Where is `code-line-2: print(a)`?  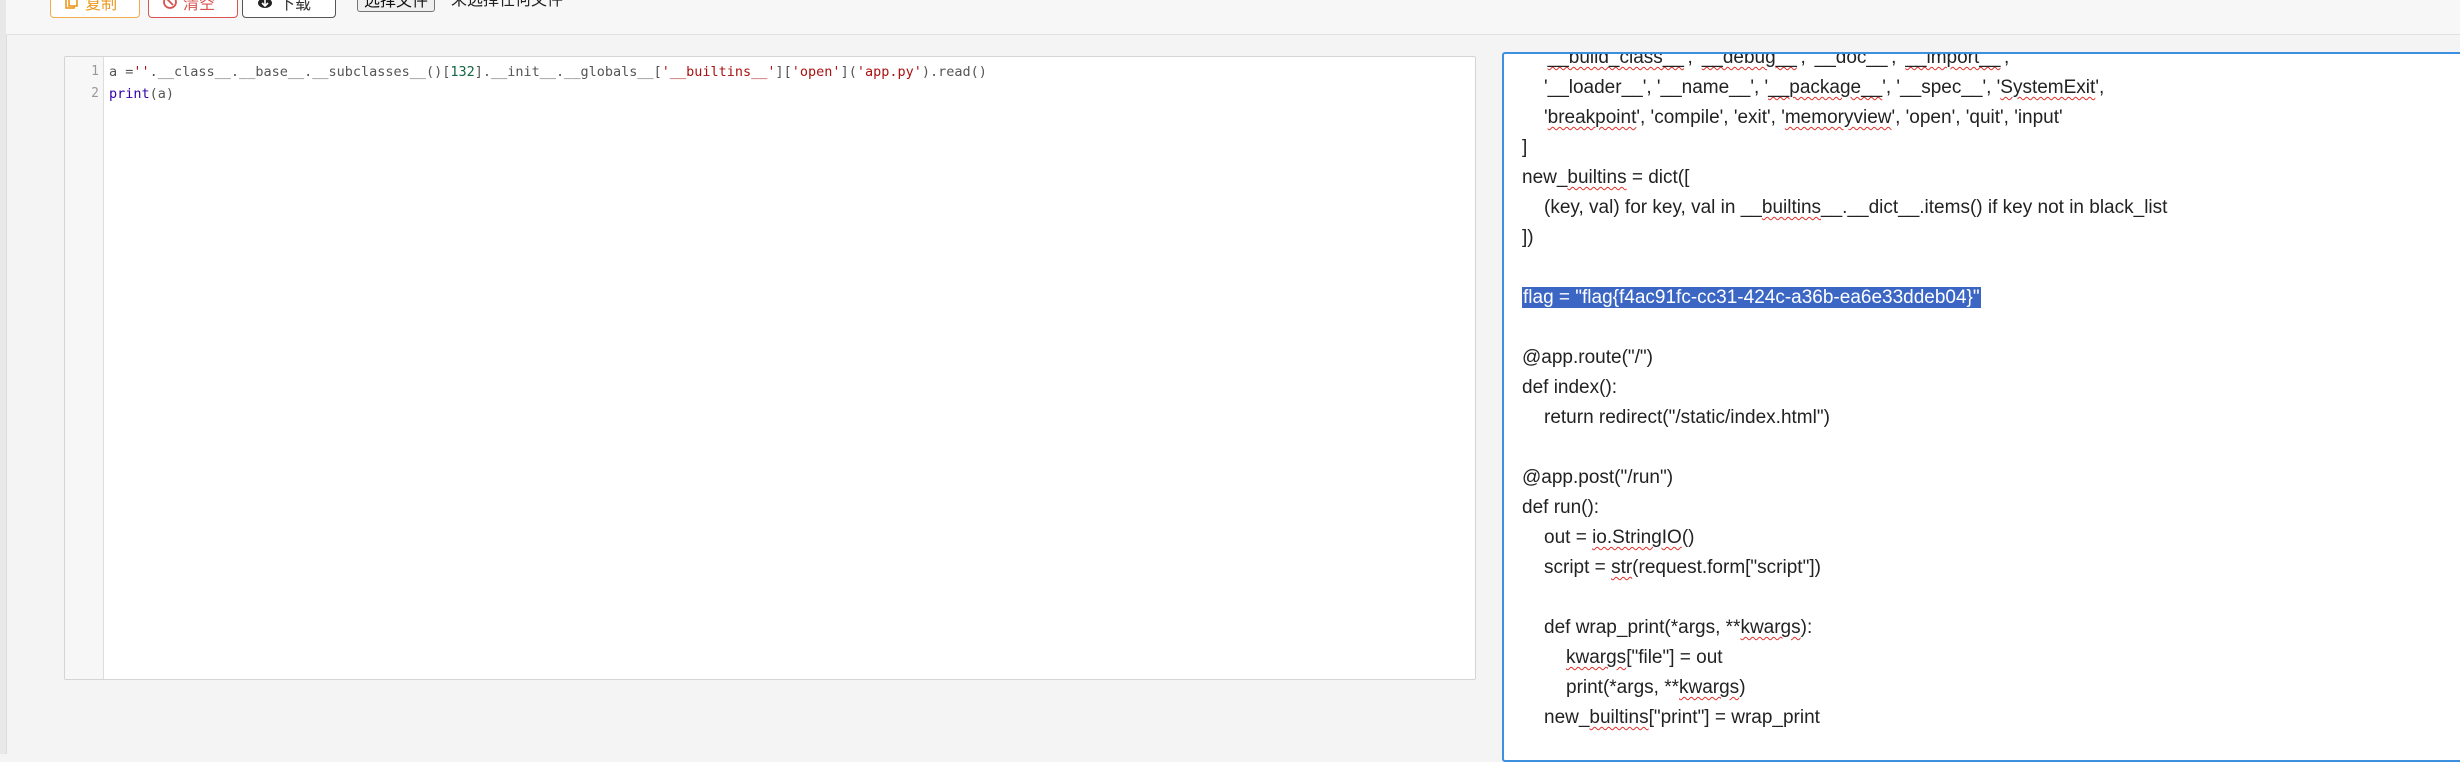 code-line-2: print(a) is located at coordinates (141, 94).